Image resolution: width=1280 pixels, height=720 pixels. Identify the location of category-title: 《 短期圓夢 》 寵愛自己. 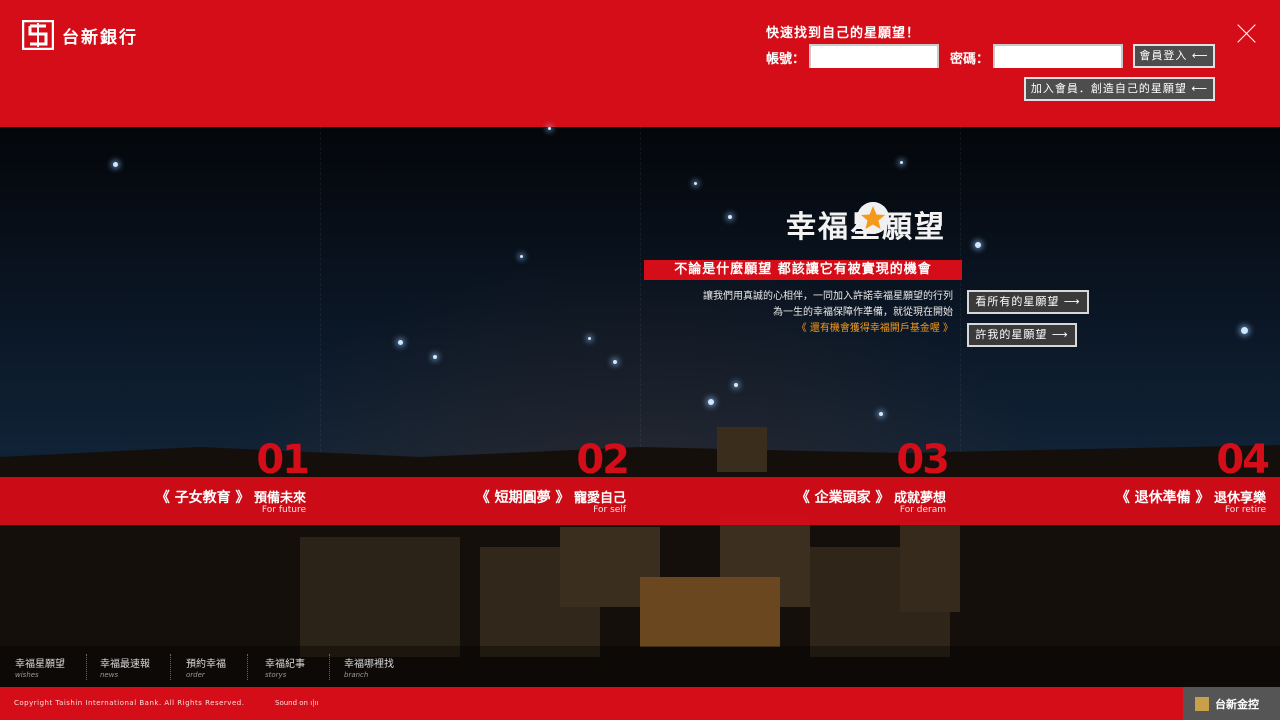
(551, 497).